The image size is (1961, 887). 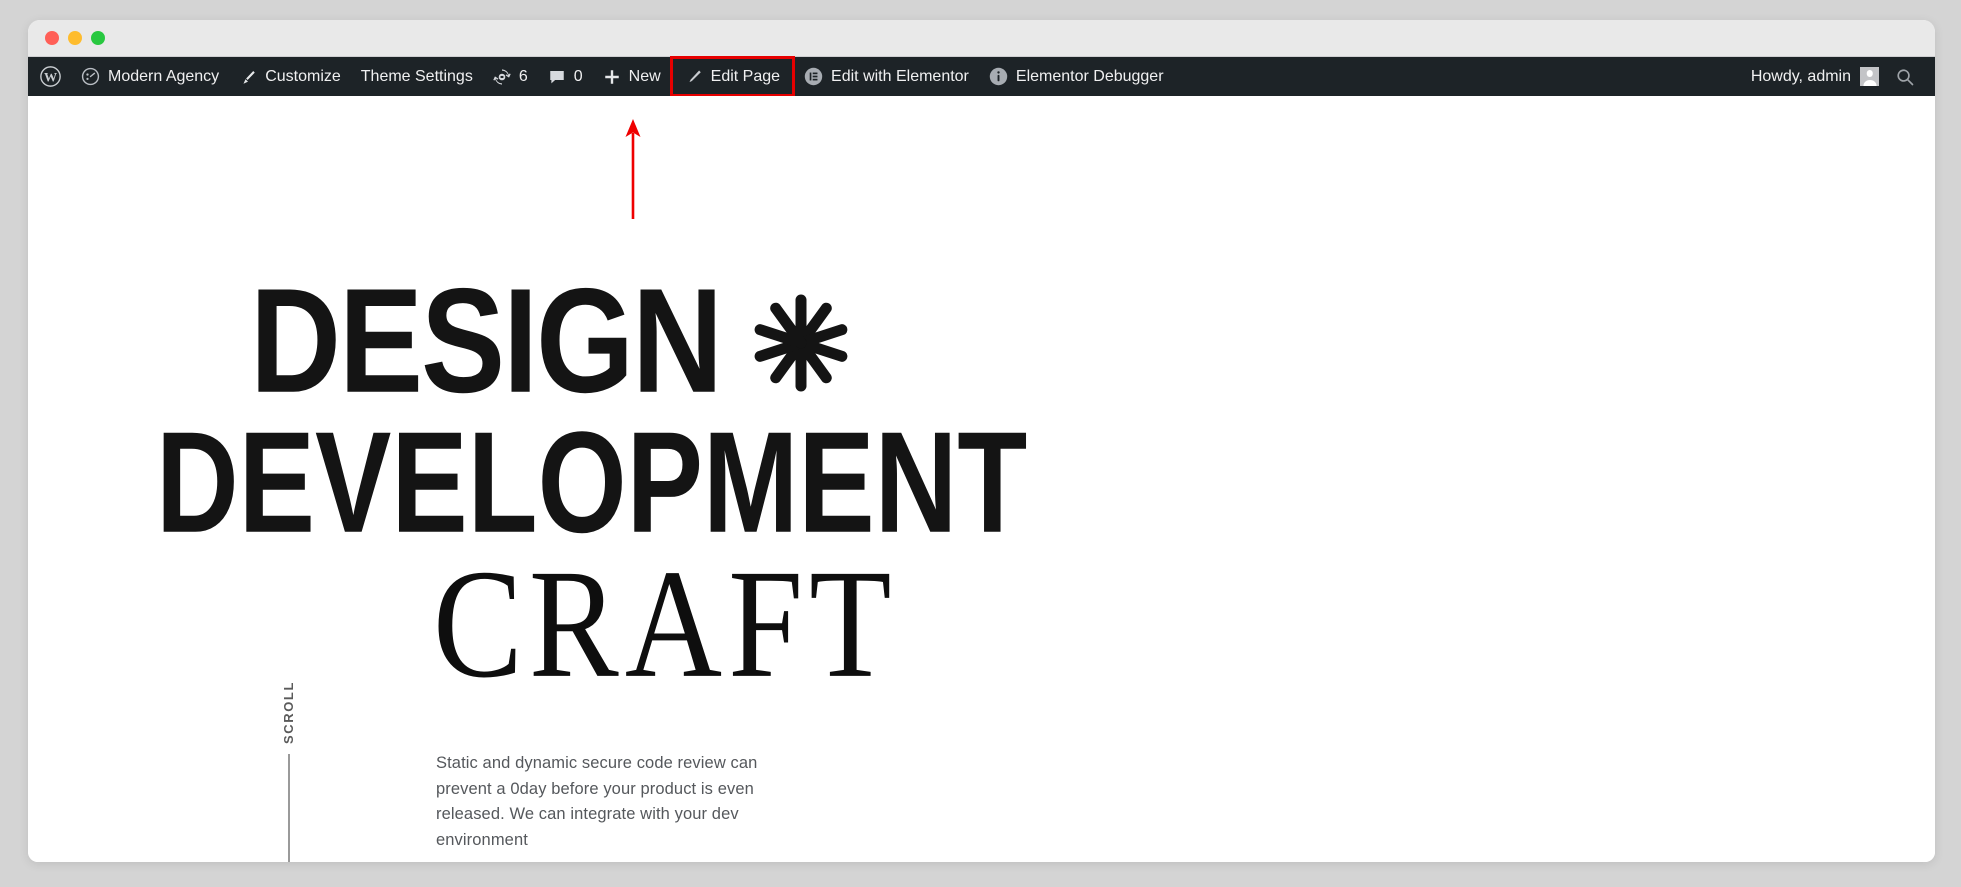 I want to click on comments-count: 0, so click(x=578, y=76).